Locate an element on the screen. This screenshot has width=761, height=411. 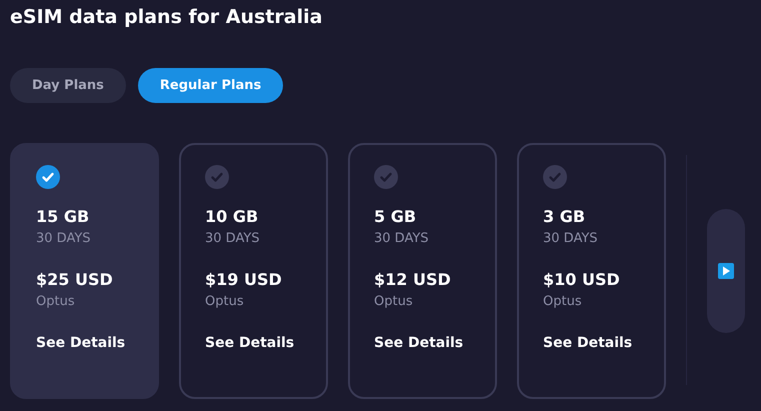
plan-card: 5 GB 30 DAYS $12 USD Optus See Details is located at coordinates (422, 271).